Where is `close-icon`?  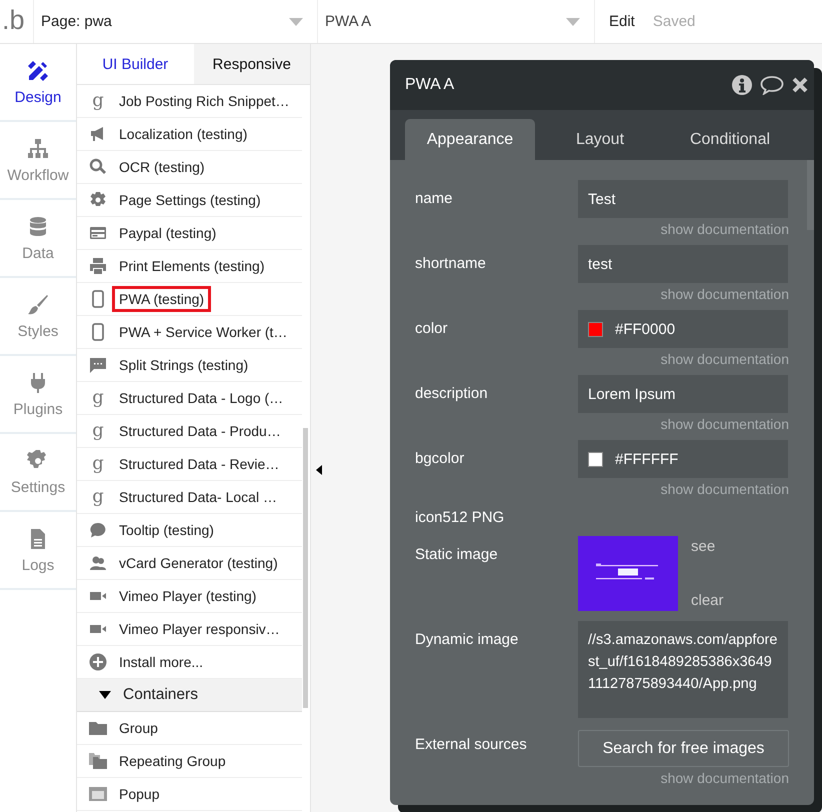 close-icon is located at coordinates (800, 85).